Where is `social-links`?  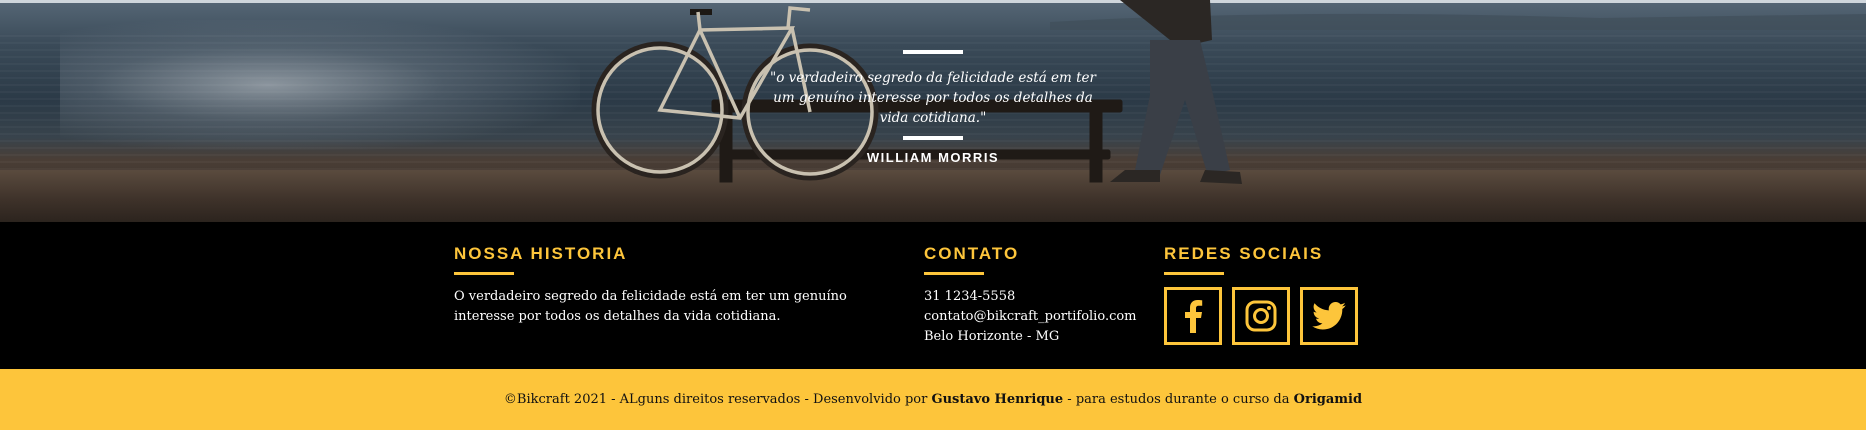
social-links is located at coordinates (1274, 316).